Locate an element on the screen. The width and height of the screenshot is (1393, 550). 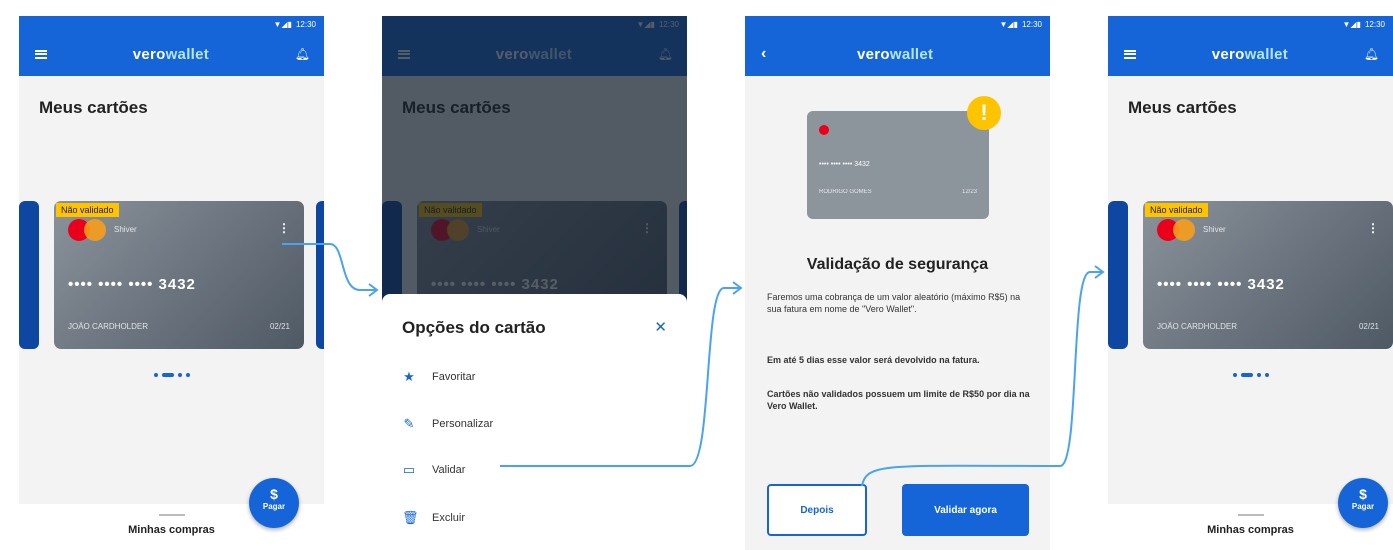
validation-title: Validação de segurança is located at coordinates (897, 264).